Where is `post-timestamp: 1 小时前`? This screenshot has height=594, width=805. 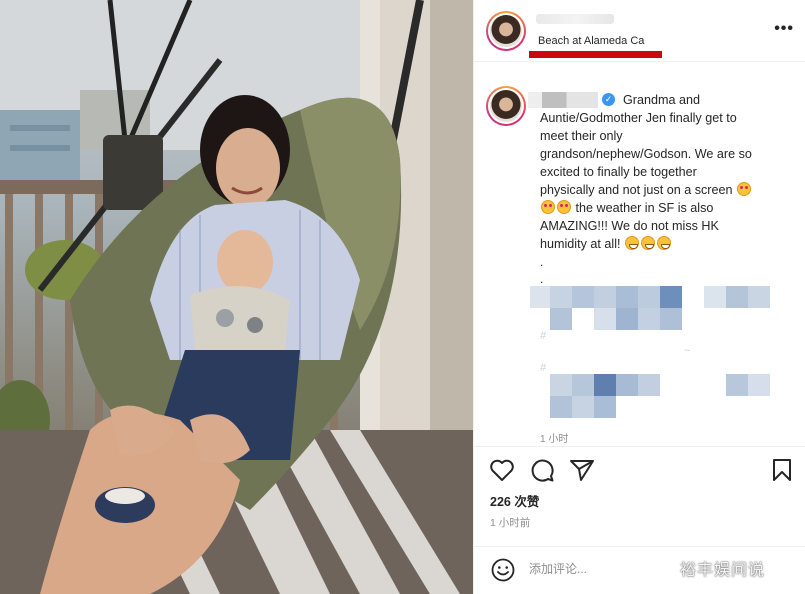 post-timestamp: 1 小时前 is located at coordinates (510, 522).